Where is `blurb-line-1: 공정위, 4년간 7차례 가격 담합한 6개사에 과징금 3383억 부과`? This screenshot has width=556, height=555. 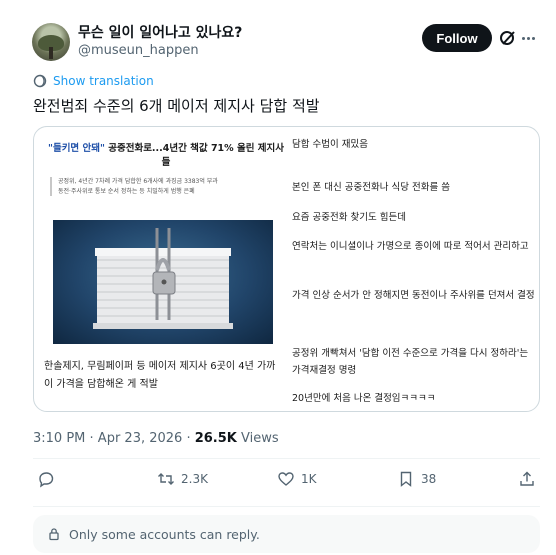 blurb-line-1: 공정위, 4년간 7차례 가격 담합한 6개사에 과징금 3383억 부과 is located at coordinates (138, 181).